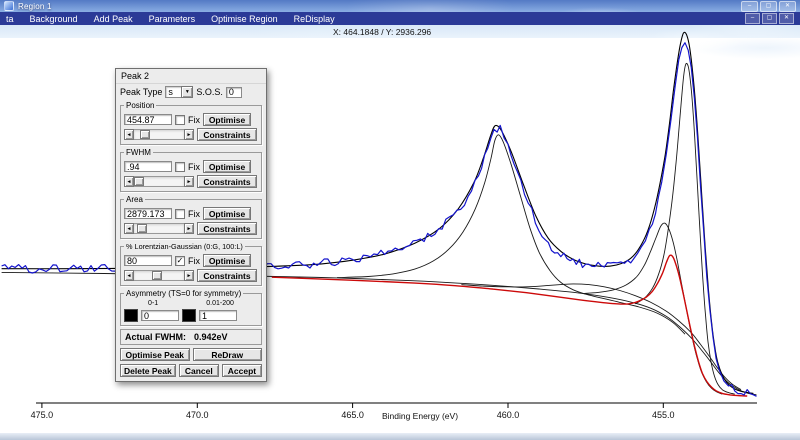 The image size is (800, 440). Describe the element at coordinates (187, 92) in the screenshot. I see `chevron-down-icon: ▼` at that location.